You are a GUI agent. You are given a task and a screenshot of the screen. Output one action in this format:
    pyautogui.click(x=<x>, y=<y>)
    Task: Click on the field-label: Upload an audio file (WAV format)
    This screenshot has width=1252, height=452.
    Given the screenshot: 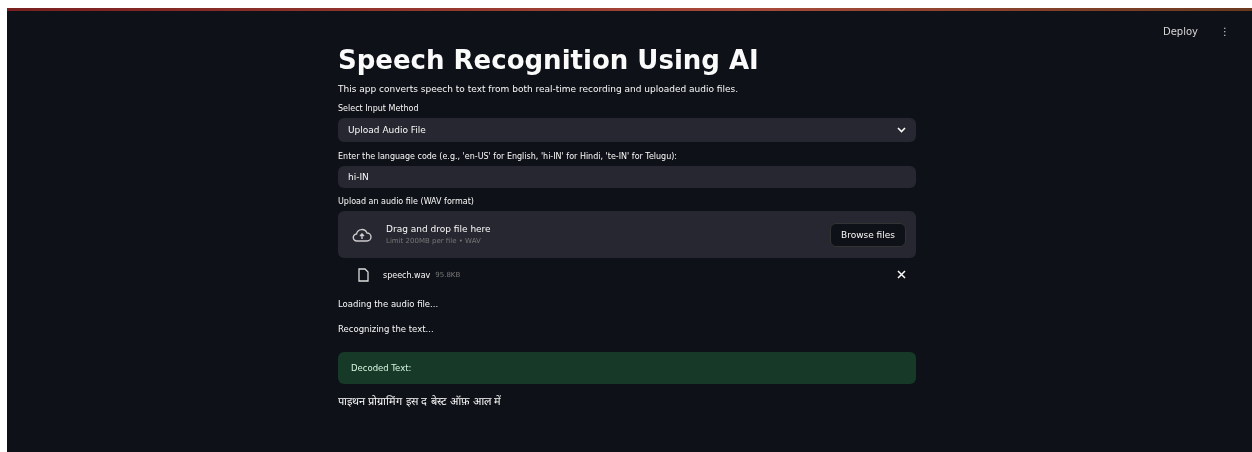 What is the action you would take?
    pyautogui.click(x=406, y=201)
    